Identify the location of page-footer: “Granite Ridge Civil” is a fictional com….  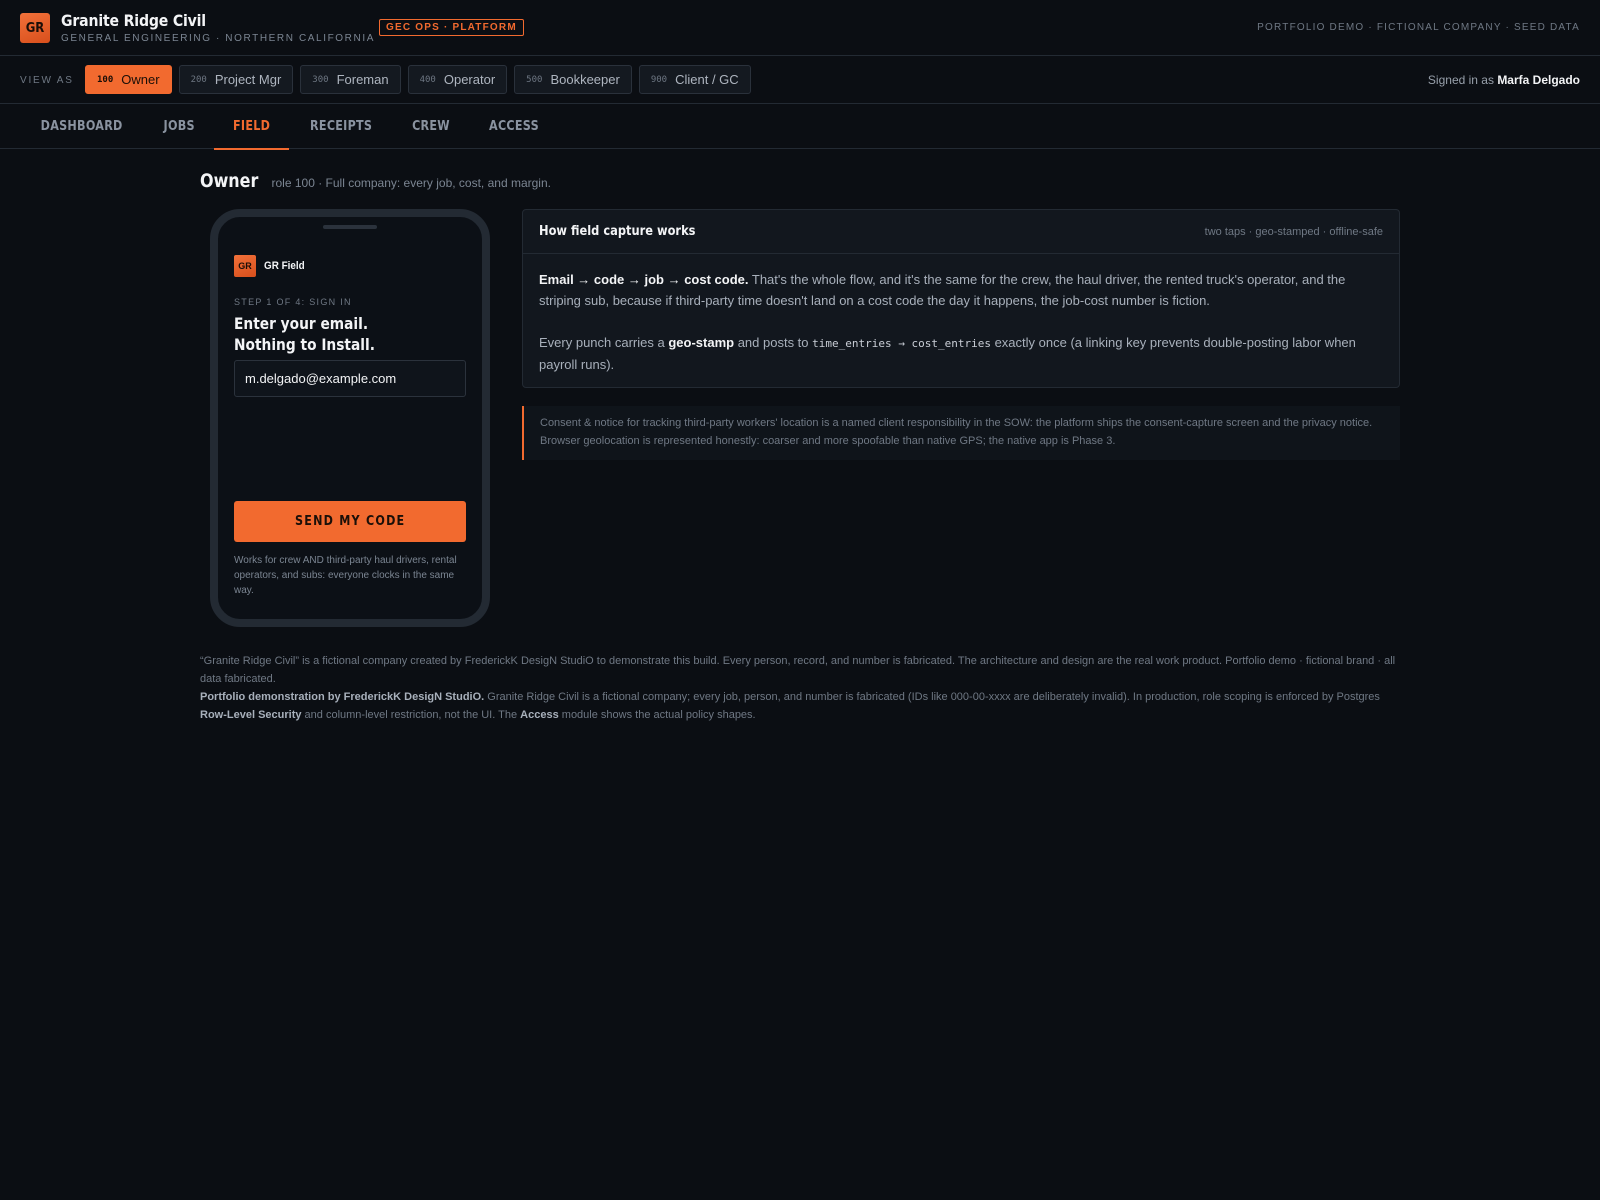
(800, 688).